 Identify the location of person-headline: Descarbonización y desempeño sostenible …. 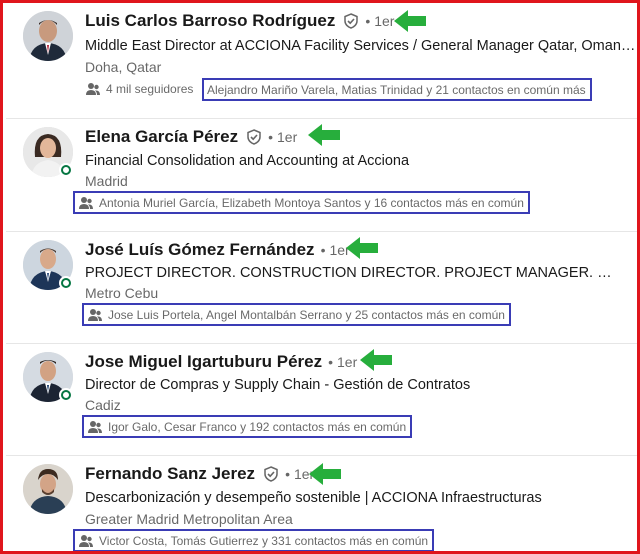
(313, 498).